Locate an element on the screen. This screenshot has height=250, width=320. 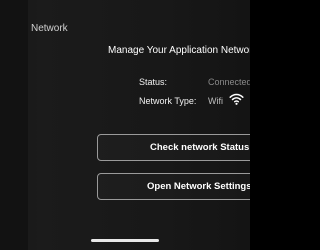
wifi-icon is located at coordinates (236, 99).